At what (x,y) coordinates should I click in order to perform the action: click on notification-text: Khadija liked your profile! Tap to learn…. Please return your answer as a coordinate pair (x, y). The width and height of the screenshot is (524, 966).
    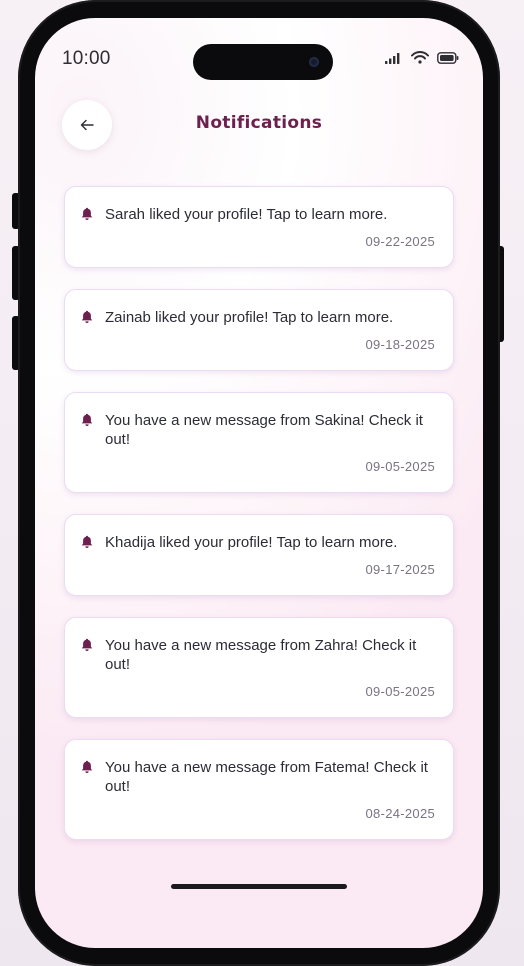
    Looking at the image, I should click on (251, 542).